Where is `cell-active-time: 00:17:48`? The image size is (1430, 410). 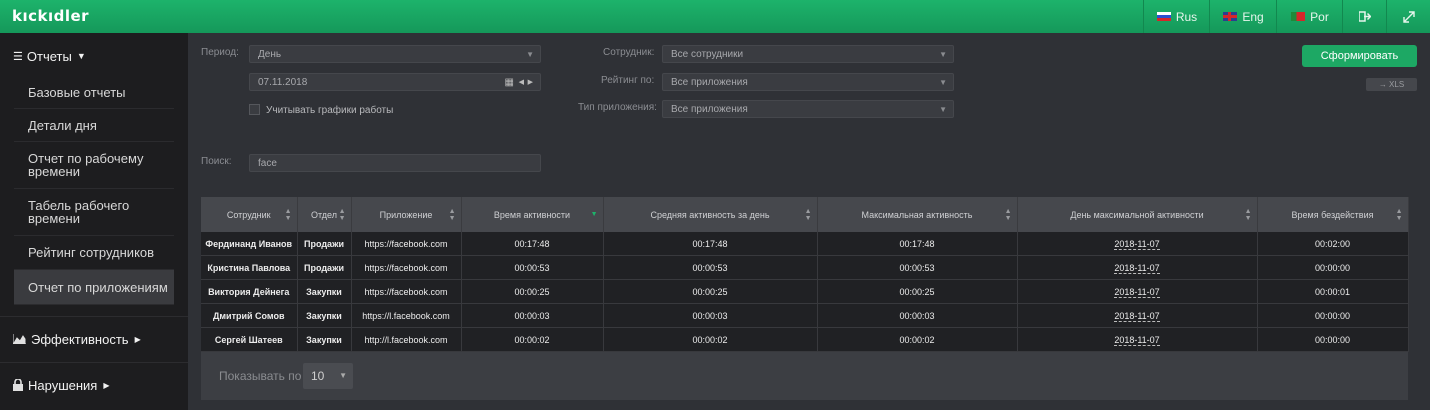 cell-active-time: 00:17:48 is located at coordinates (532, 244).